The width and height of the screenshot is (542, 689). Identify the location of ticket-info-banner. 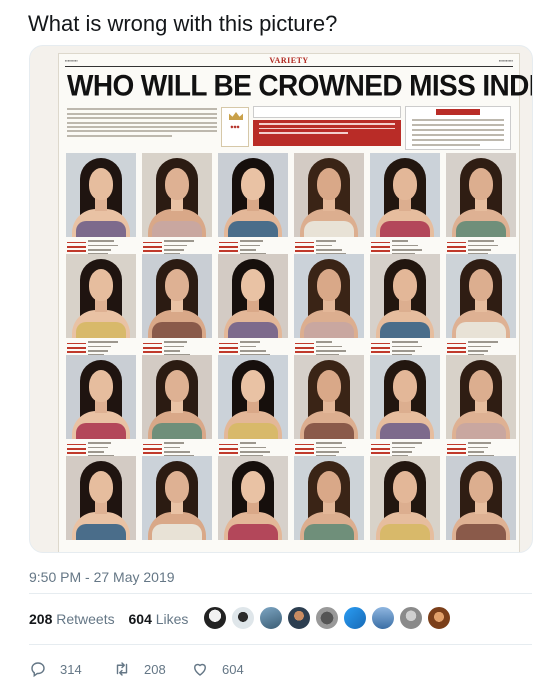
(327, 133).